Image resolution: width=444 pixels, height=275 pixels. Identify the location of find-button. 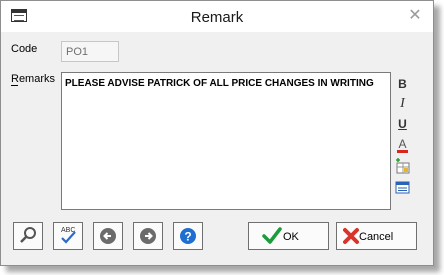
(28, 236).